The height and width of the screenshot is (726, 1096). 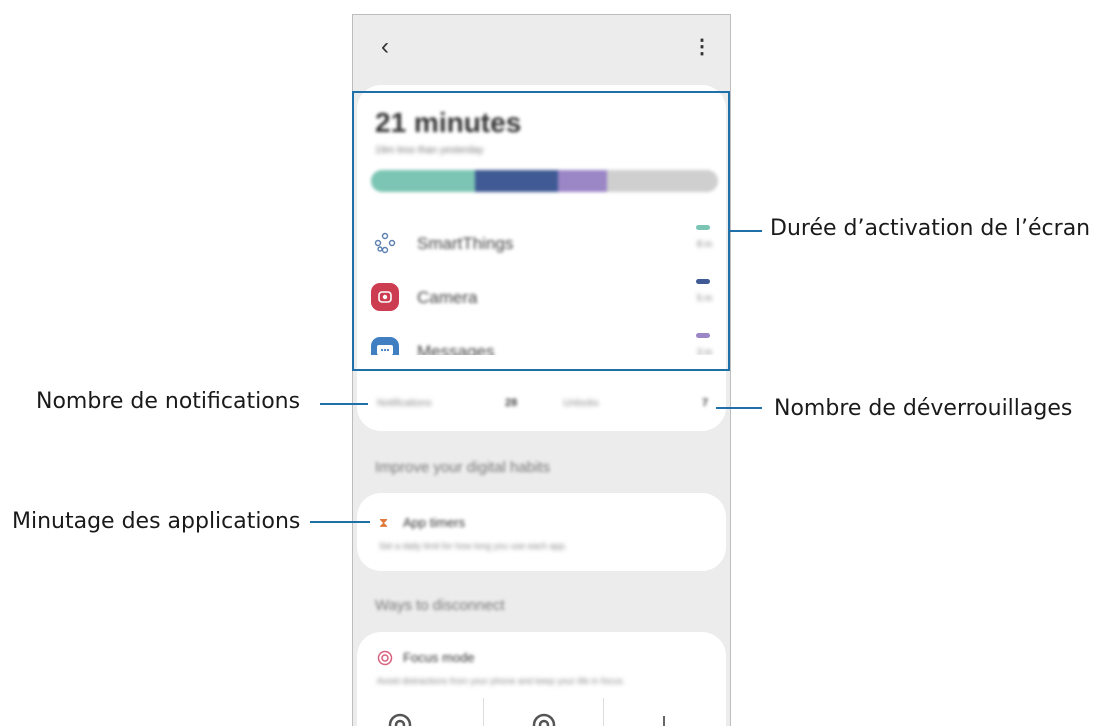 I want to click on notifications-leader, so click(x=344, y=404).